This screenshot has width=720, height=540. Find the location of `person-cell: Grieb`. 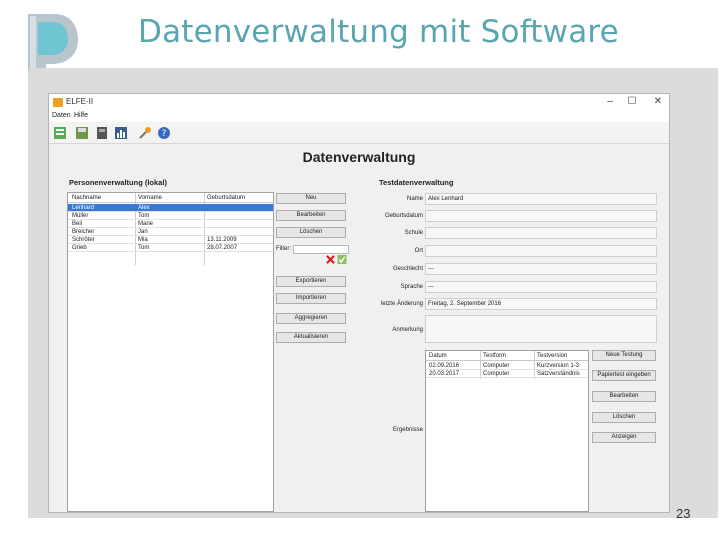

person-cell: Grieb is located at coordinates (79, 248).